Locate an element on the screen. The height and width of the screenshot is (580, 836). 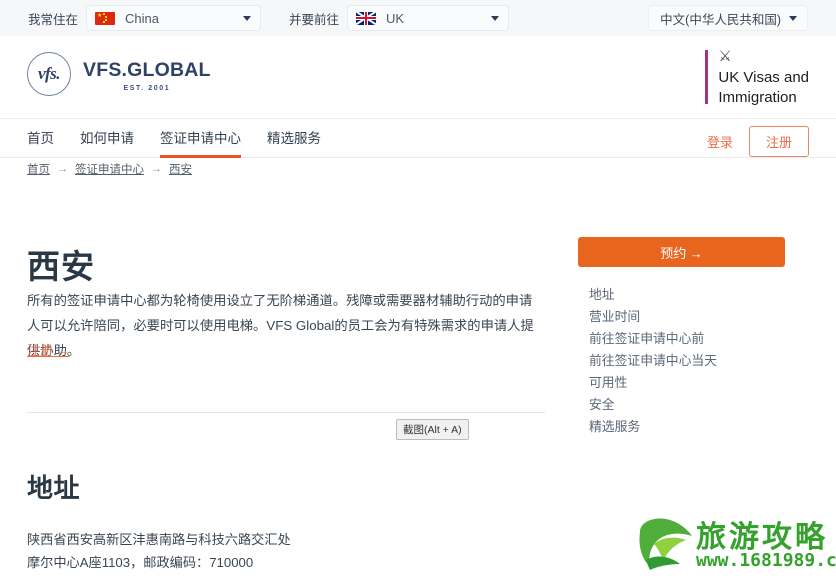
logo-name: VFS.GLOBAL is located at coordinates (147, 69).